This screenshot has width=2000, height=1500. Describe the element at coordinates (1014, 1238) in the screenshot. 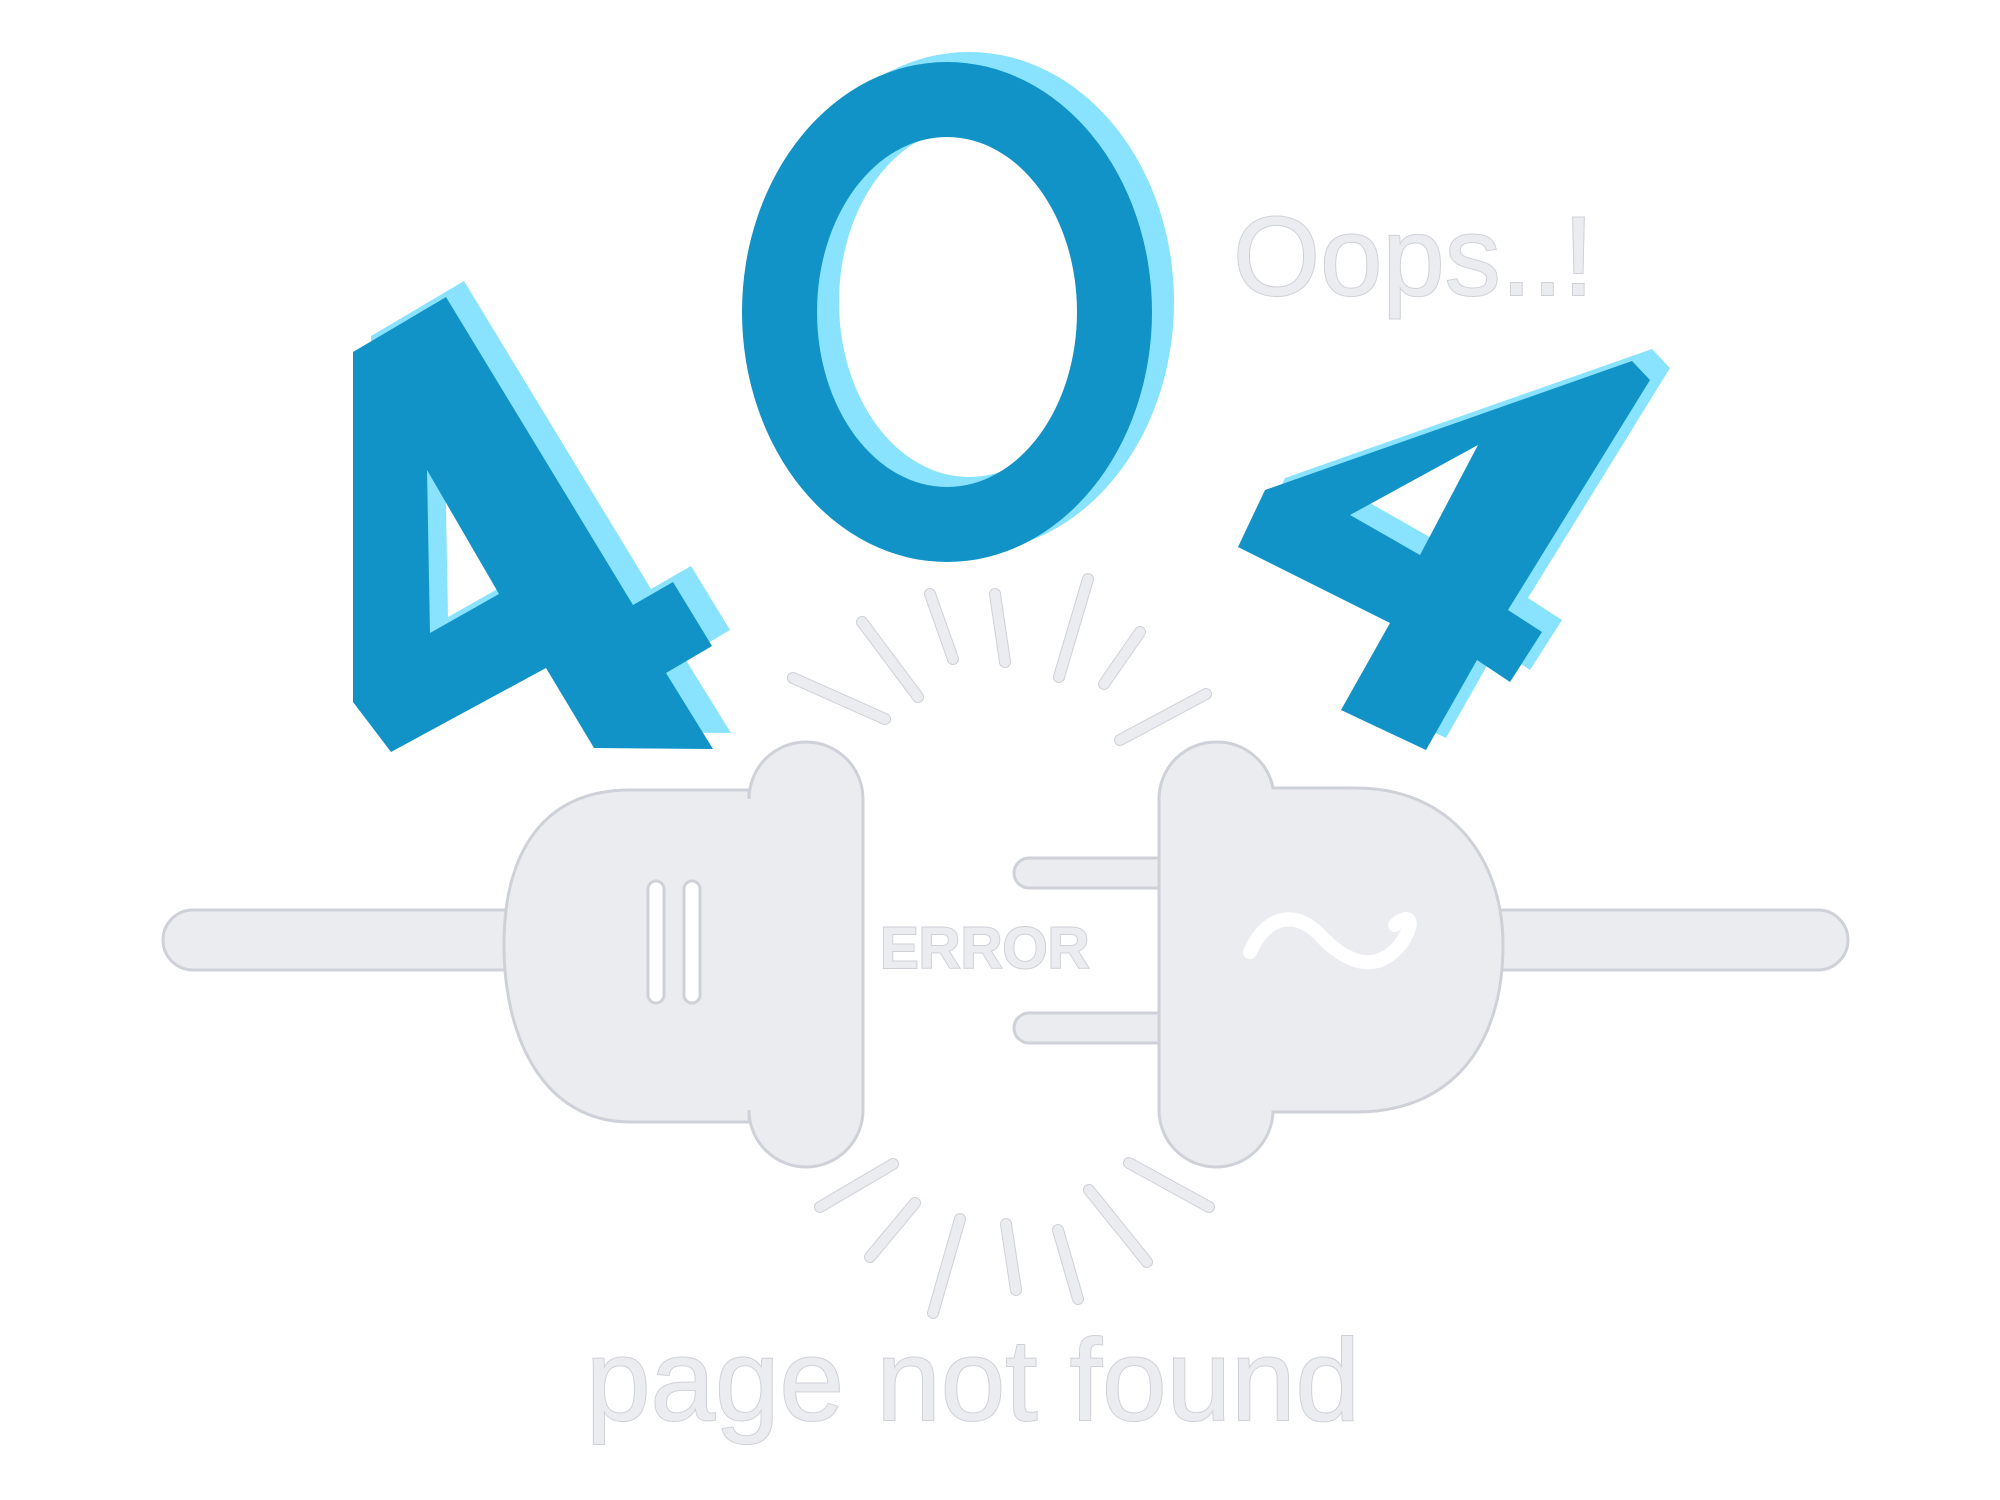

I see `spark-lines-bottom-icon` at that location.